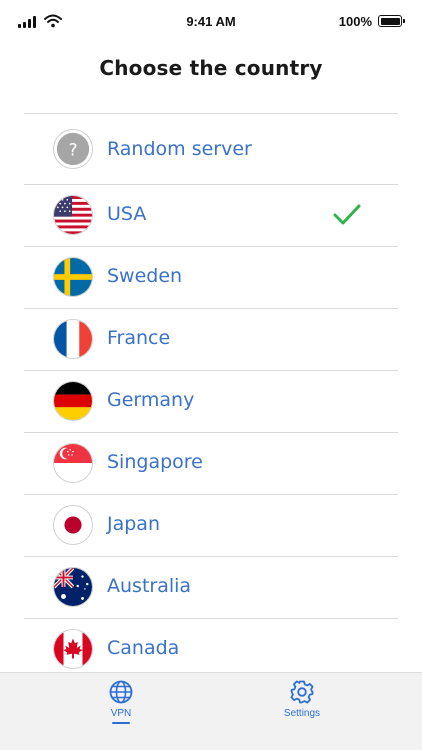  Describe the element at coordinates (391, 21) in the screenshot. I see `battery-icon` at that location.